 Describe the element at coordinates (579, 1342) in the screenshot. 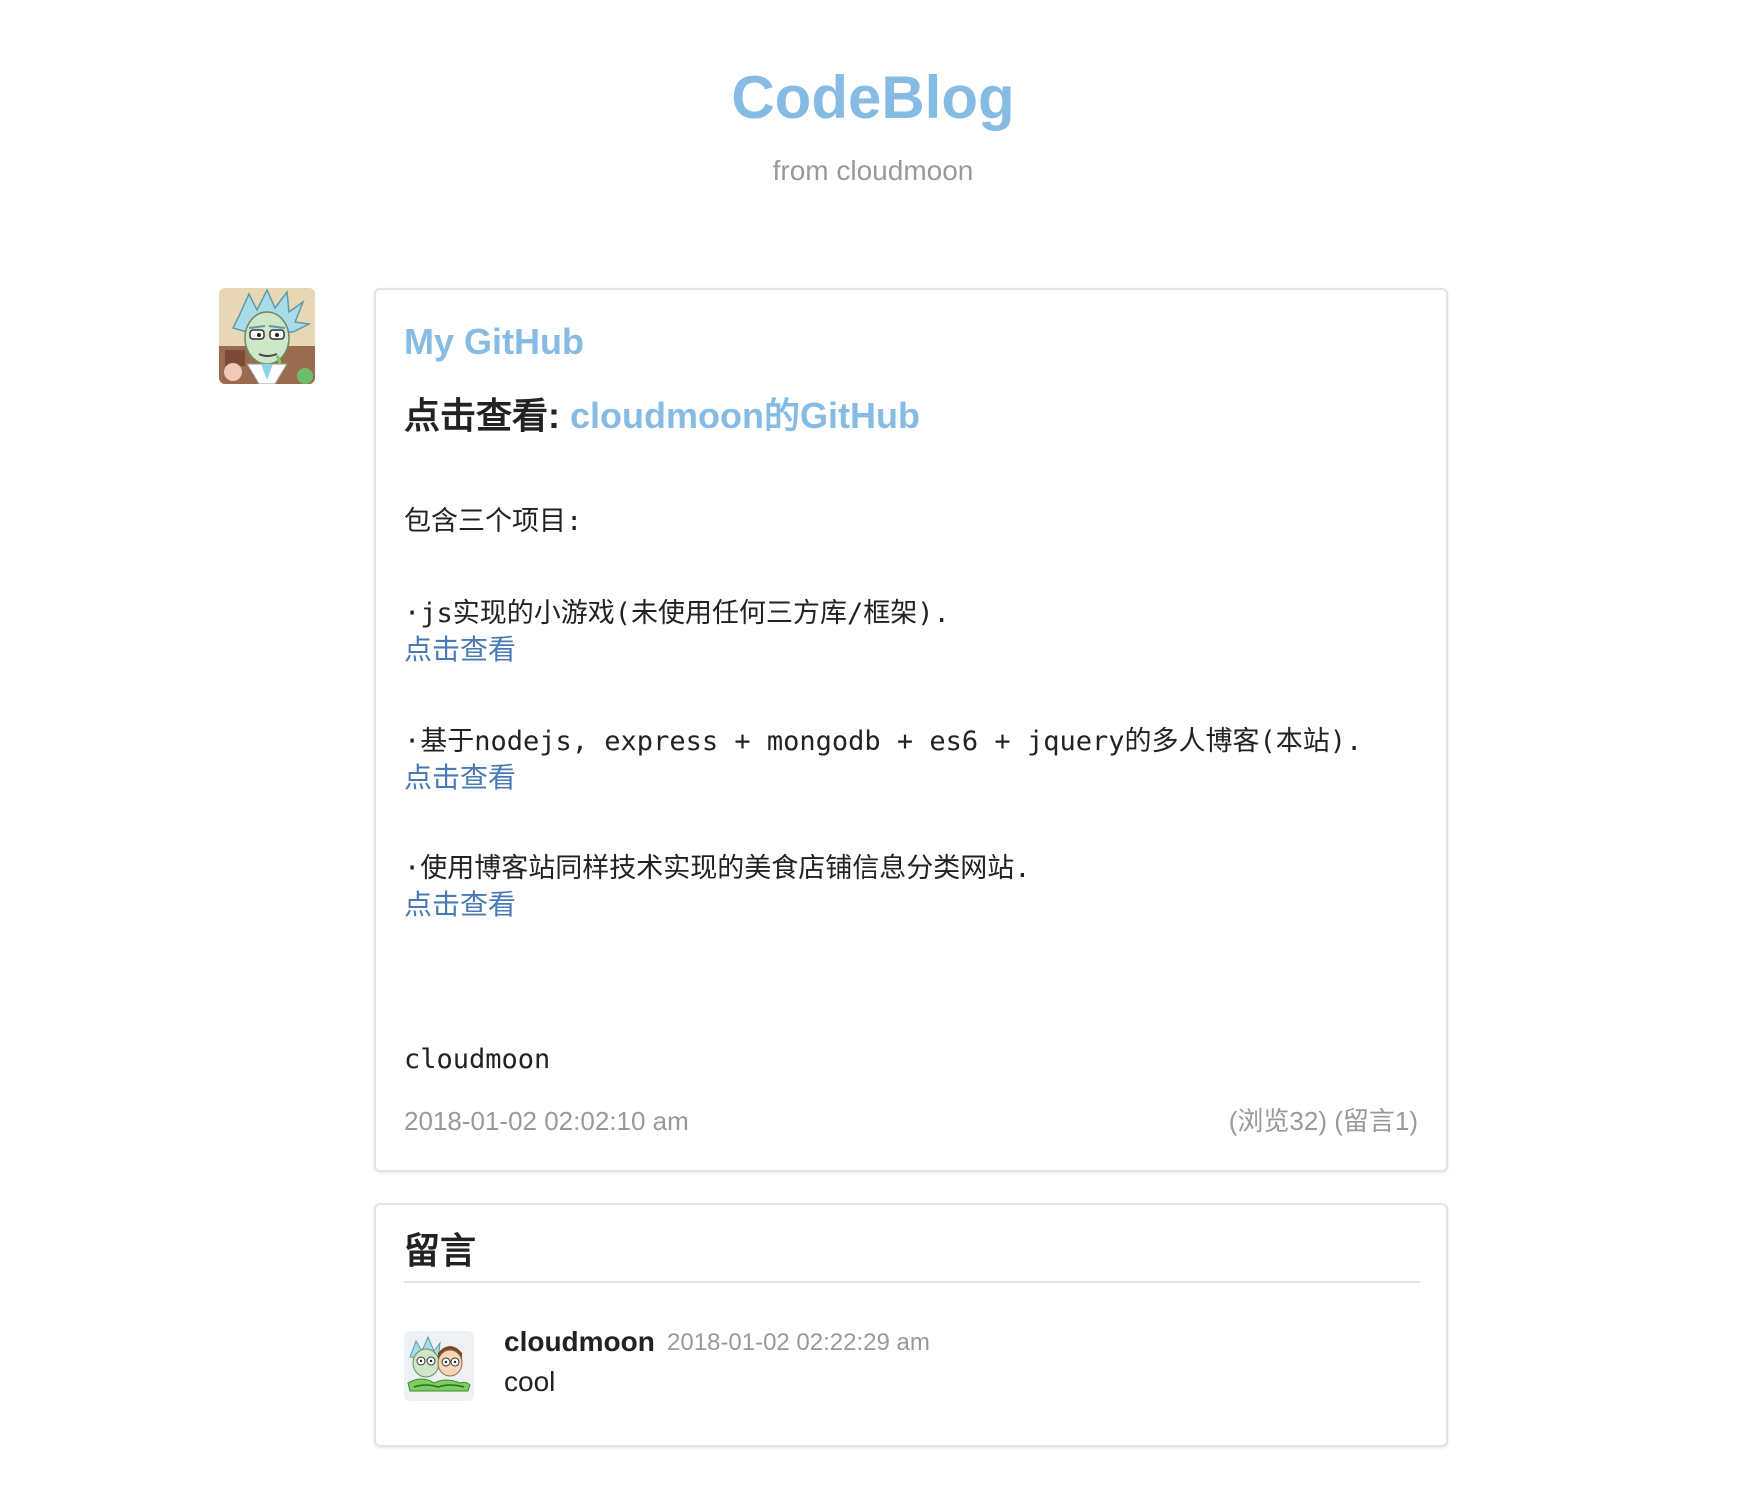

I see `comment-author: cloudmoon` at that location.